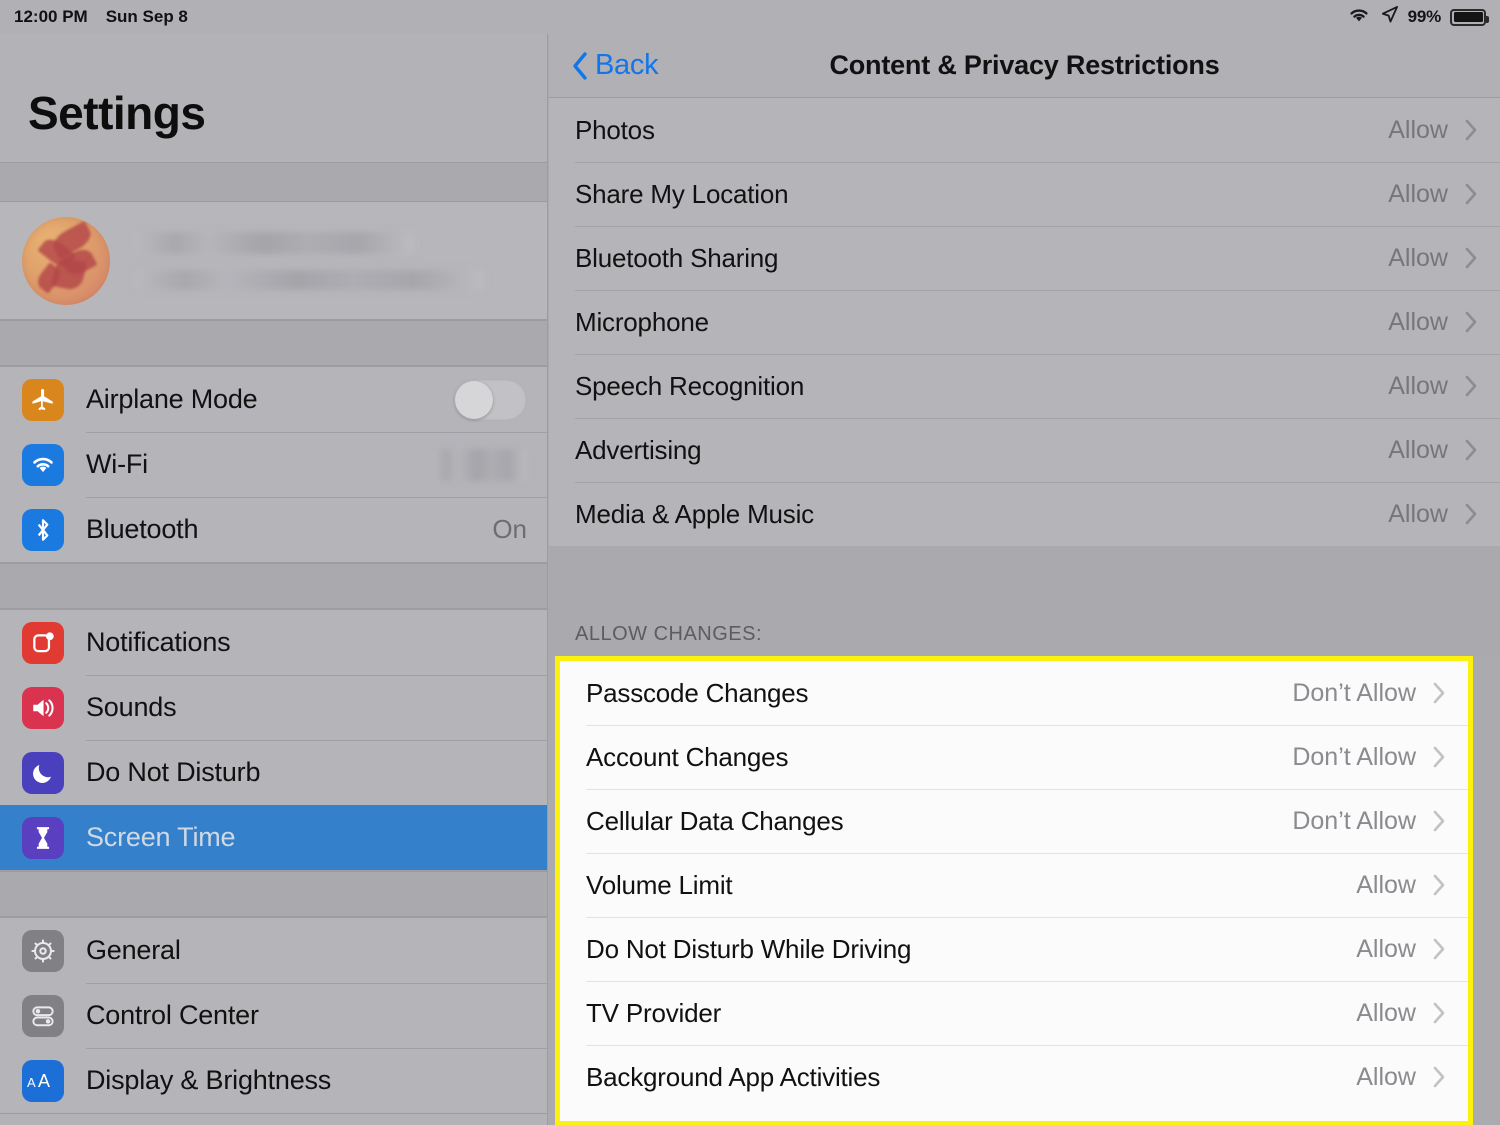 This screenshot has width=1500, height=1125. What do you see at coordinates (1014, 757) in the screenshot?
I see `table-row: Account Changes Don’t Allow` at bounding box center [1014, 757].